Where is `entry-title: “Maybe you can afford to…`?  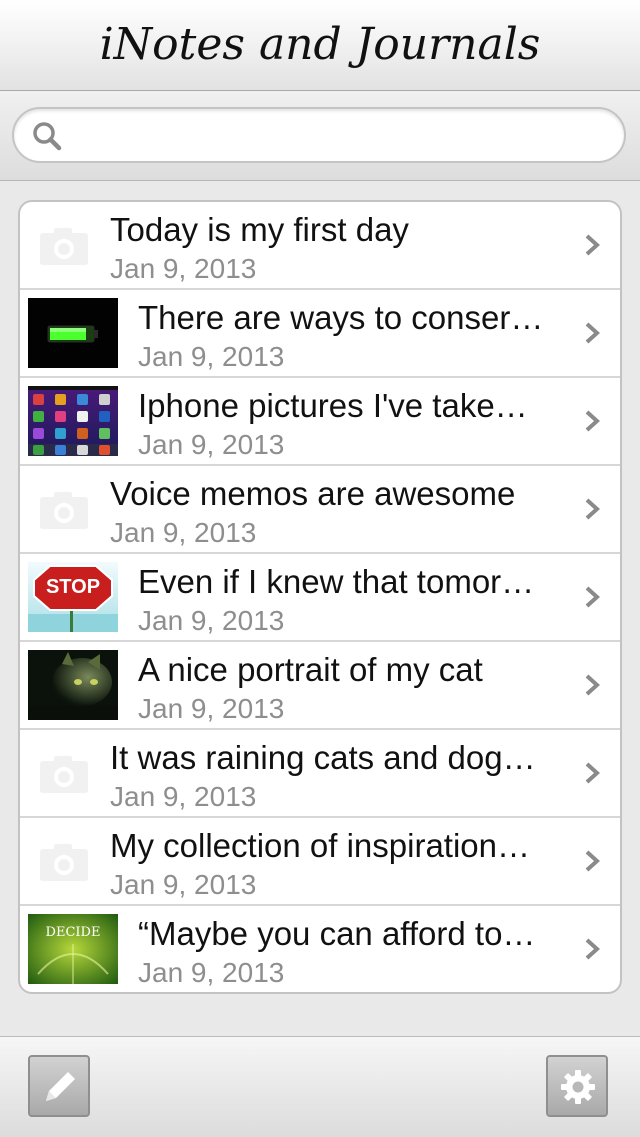
entry-title: “Maybe you can afford to… is located at coordinates (337, 933).